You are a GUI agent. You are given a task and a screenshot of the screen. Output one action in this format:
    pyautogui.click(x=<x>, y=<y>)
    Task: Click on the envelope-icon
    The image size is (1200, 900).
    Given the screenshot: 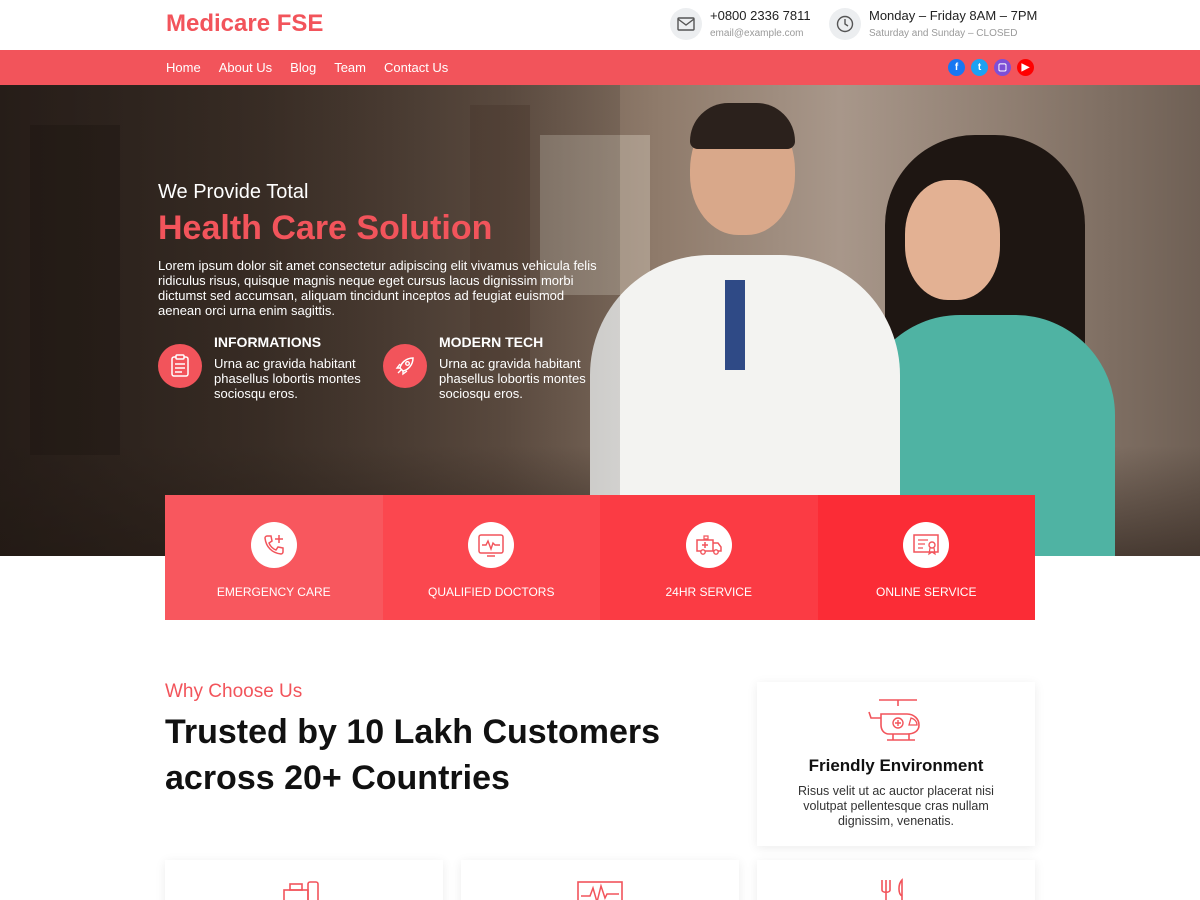 What is the action you would take?
    pyautogui.click(x=686, y=24)
    